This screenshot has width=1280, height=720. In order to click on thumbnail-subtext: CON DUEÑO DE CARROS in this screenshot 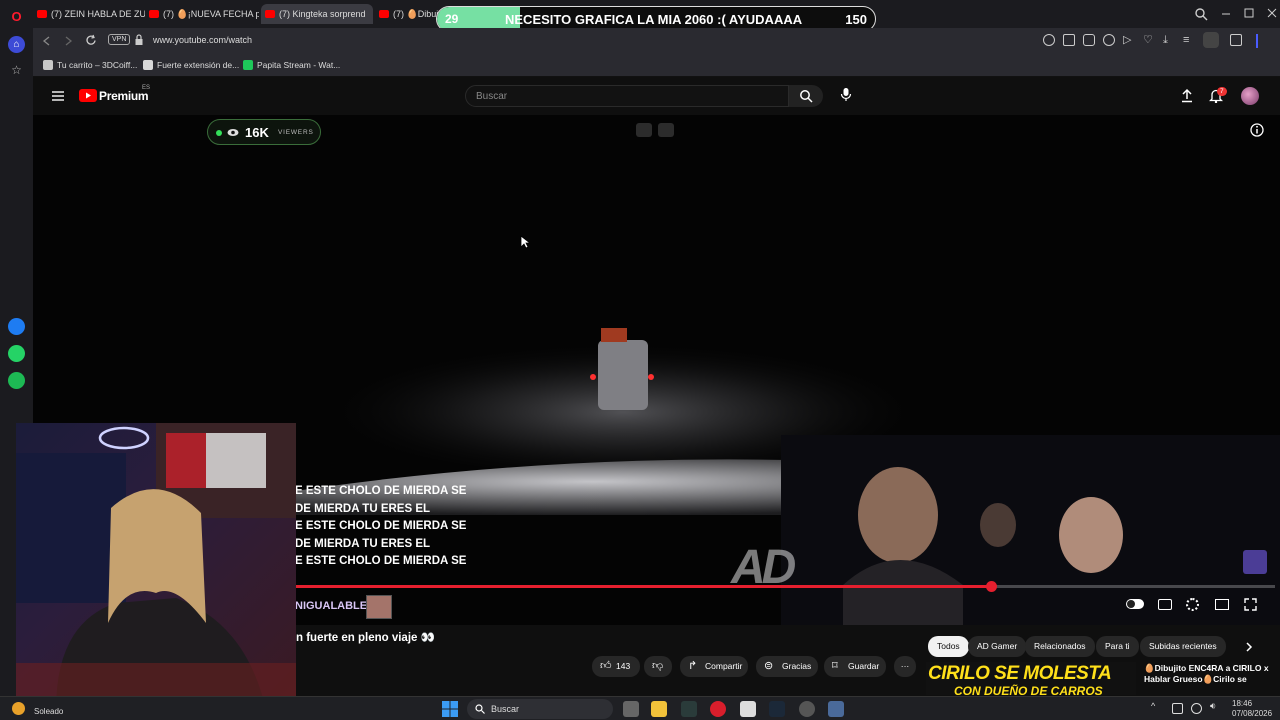, I will do `click(1028, 689)`.